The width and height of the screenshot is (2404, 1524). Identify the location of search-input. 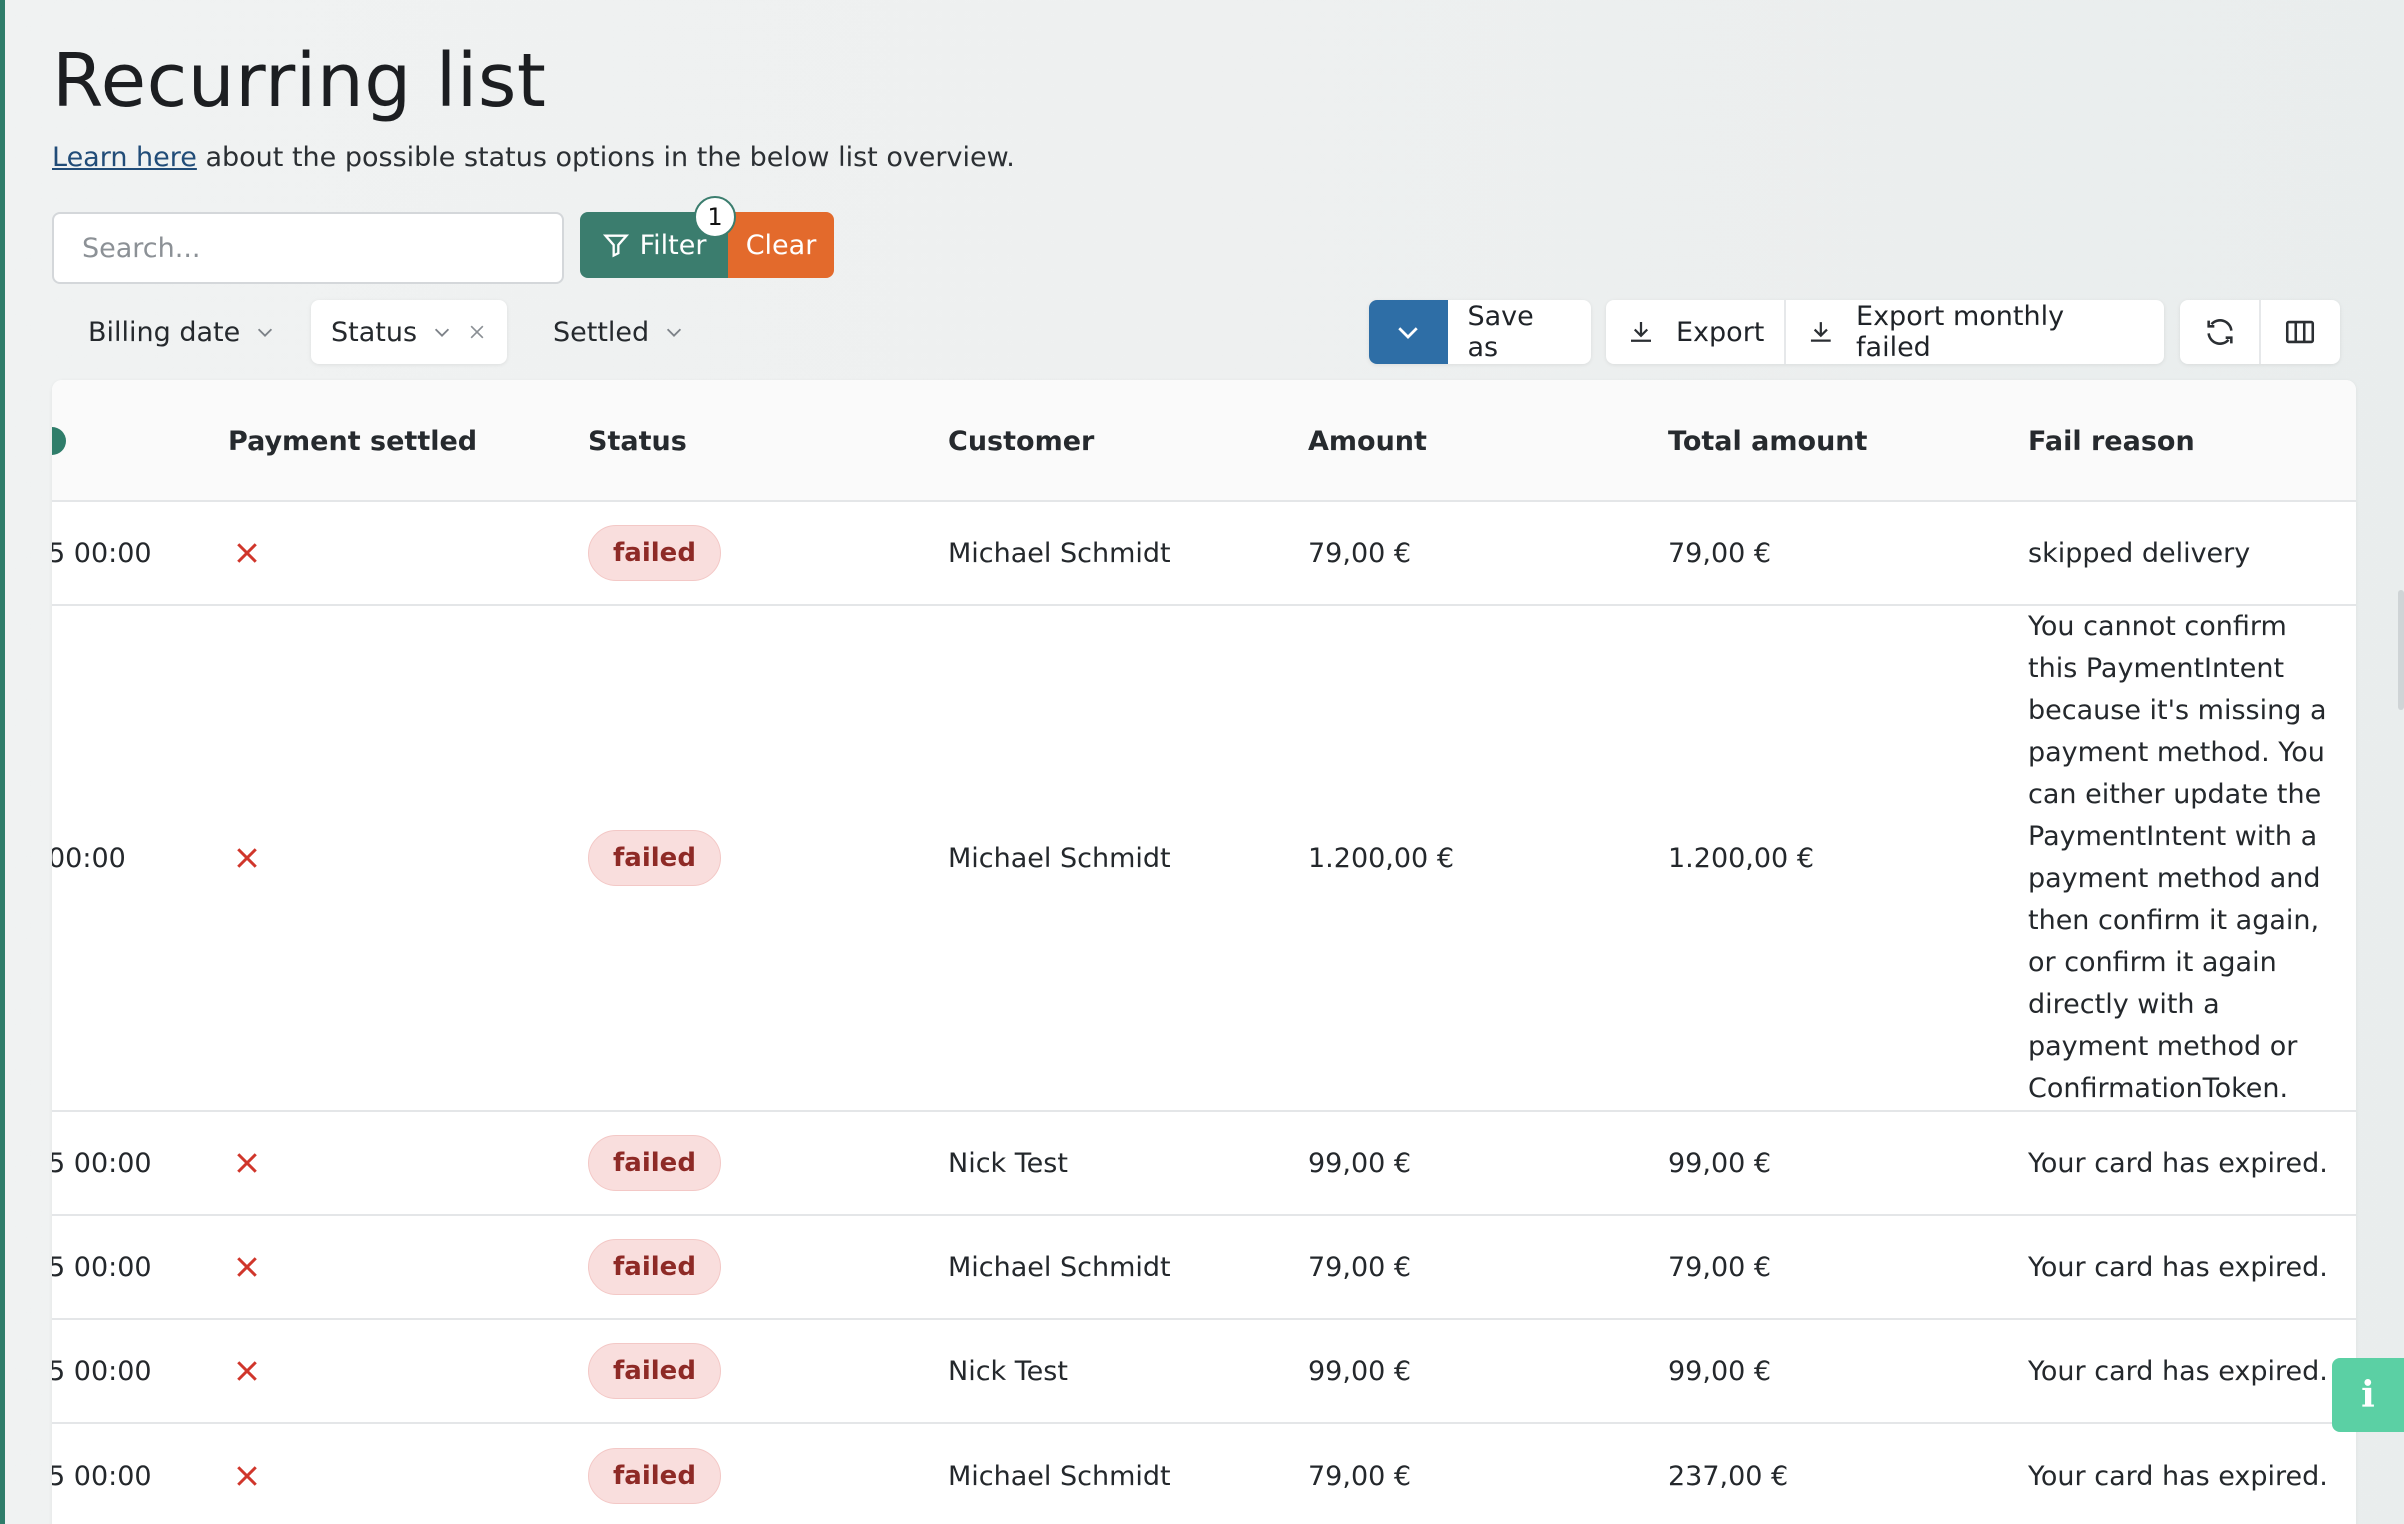
(308, 248).